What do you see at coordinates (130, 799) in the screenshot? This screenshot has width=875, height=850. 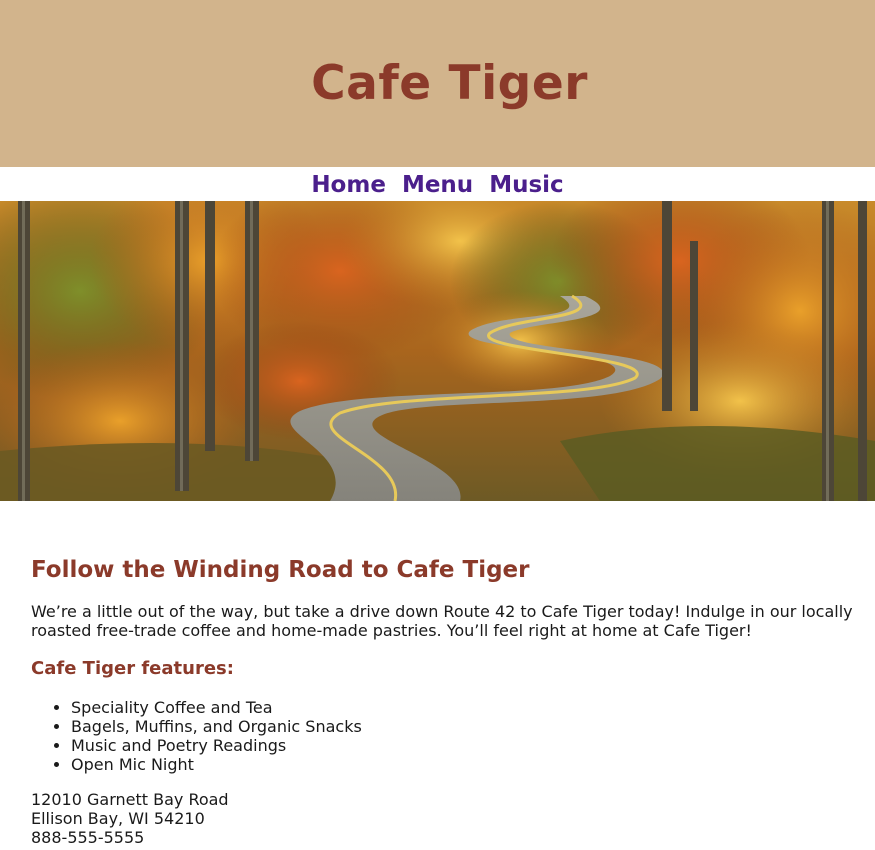 I see `address-street: 12010 Garnett Bay Road` at bounding box center [130, 799].